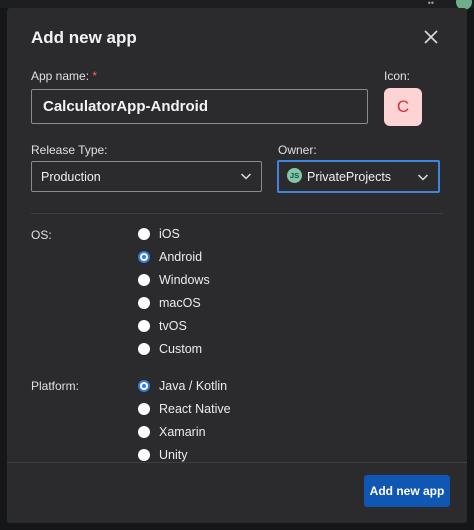 Image resolution: width=474 pixels, height=530 pixels. I want to click on owner-value: PrivateProjects, so click(349, 177).